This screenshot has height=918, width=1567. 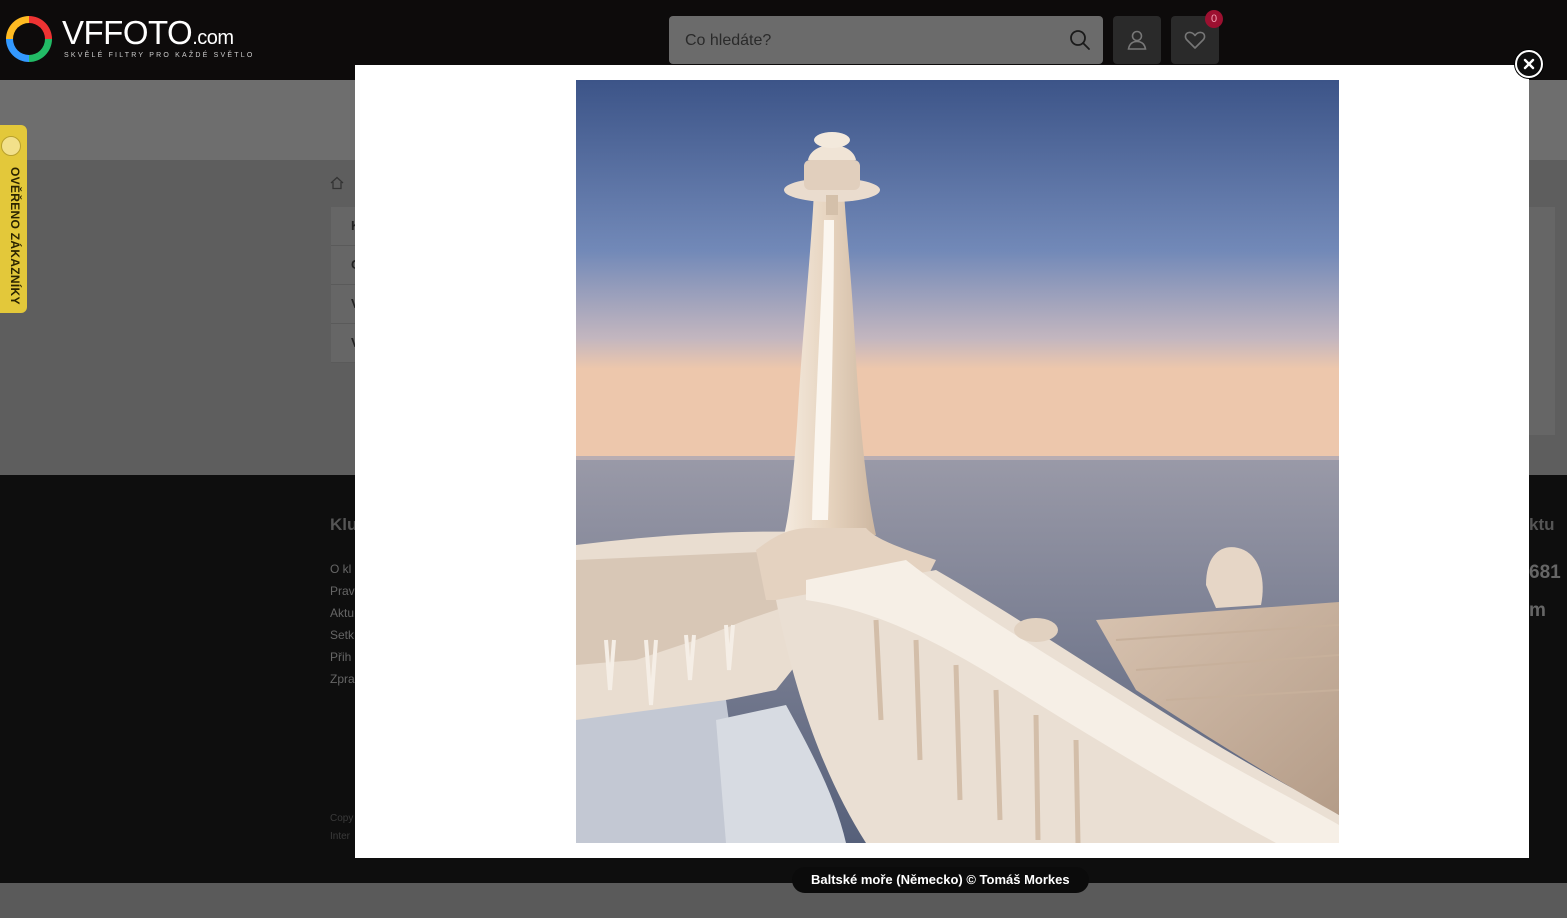 I want to click on logo-tagline: SKVĚLÉ FILTRY PRO KAŽDÉ SVĚTLO, so click(x=159, y=55).